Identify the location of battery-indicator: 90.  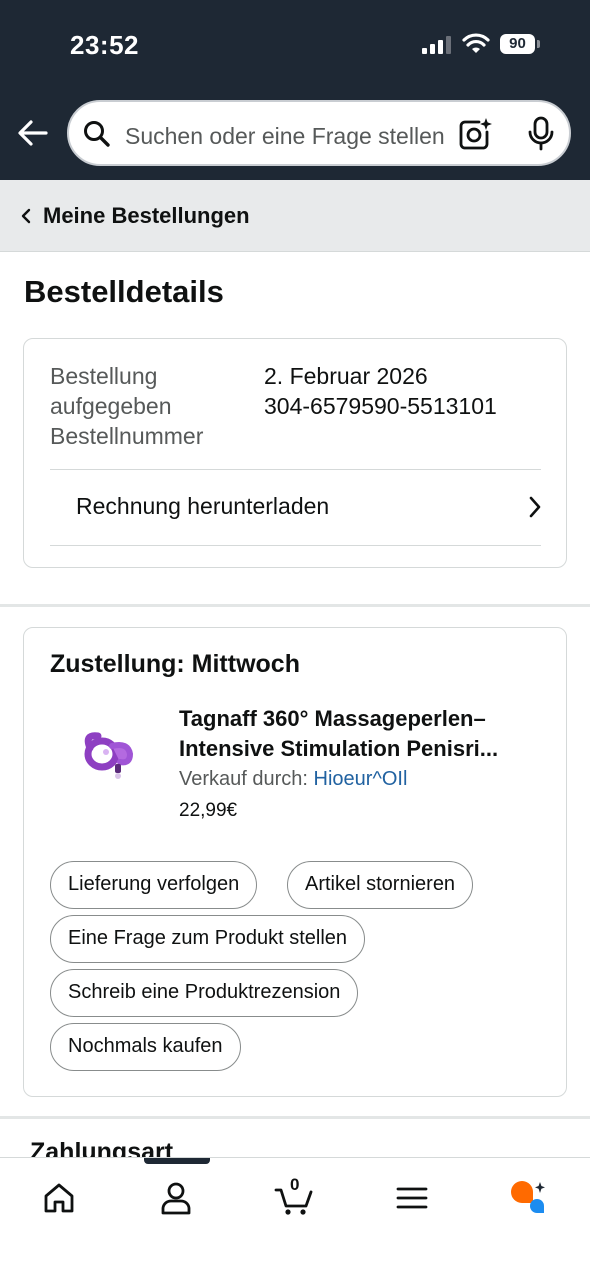
(520, 44).